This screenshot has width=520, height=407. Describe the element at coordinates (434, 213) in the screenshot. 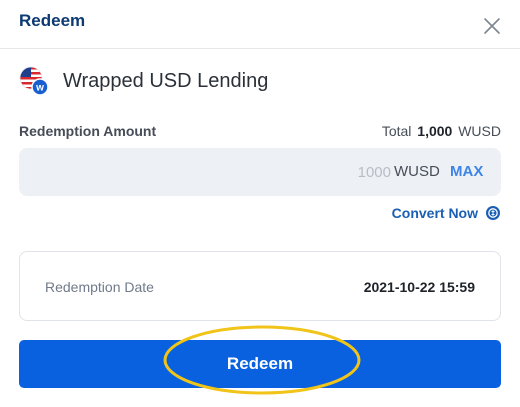

I see `convert-now-label: Convert Now` at that location.